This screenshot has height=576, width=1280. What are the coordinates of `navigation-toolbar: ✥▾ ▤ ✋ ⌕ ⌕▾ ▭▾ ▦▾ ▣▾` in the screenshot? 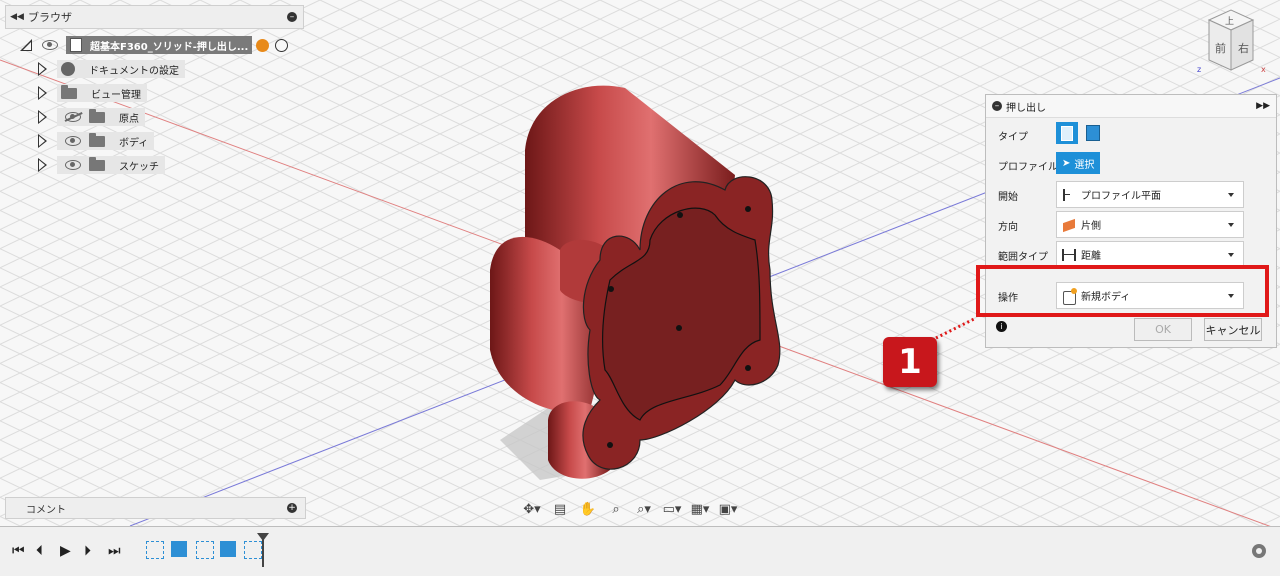 It's located at (640, 509).